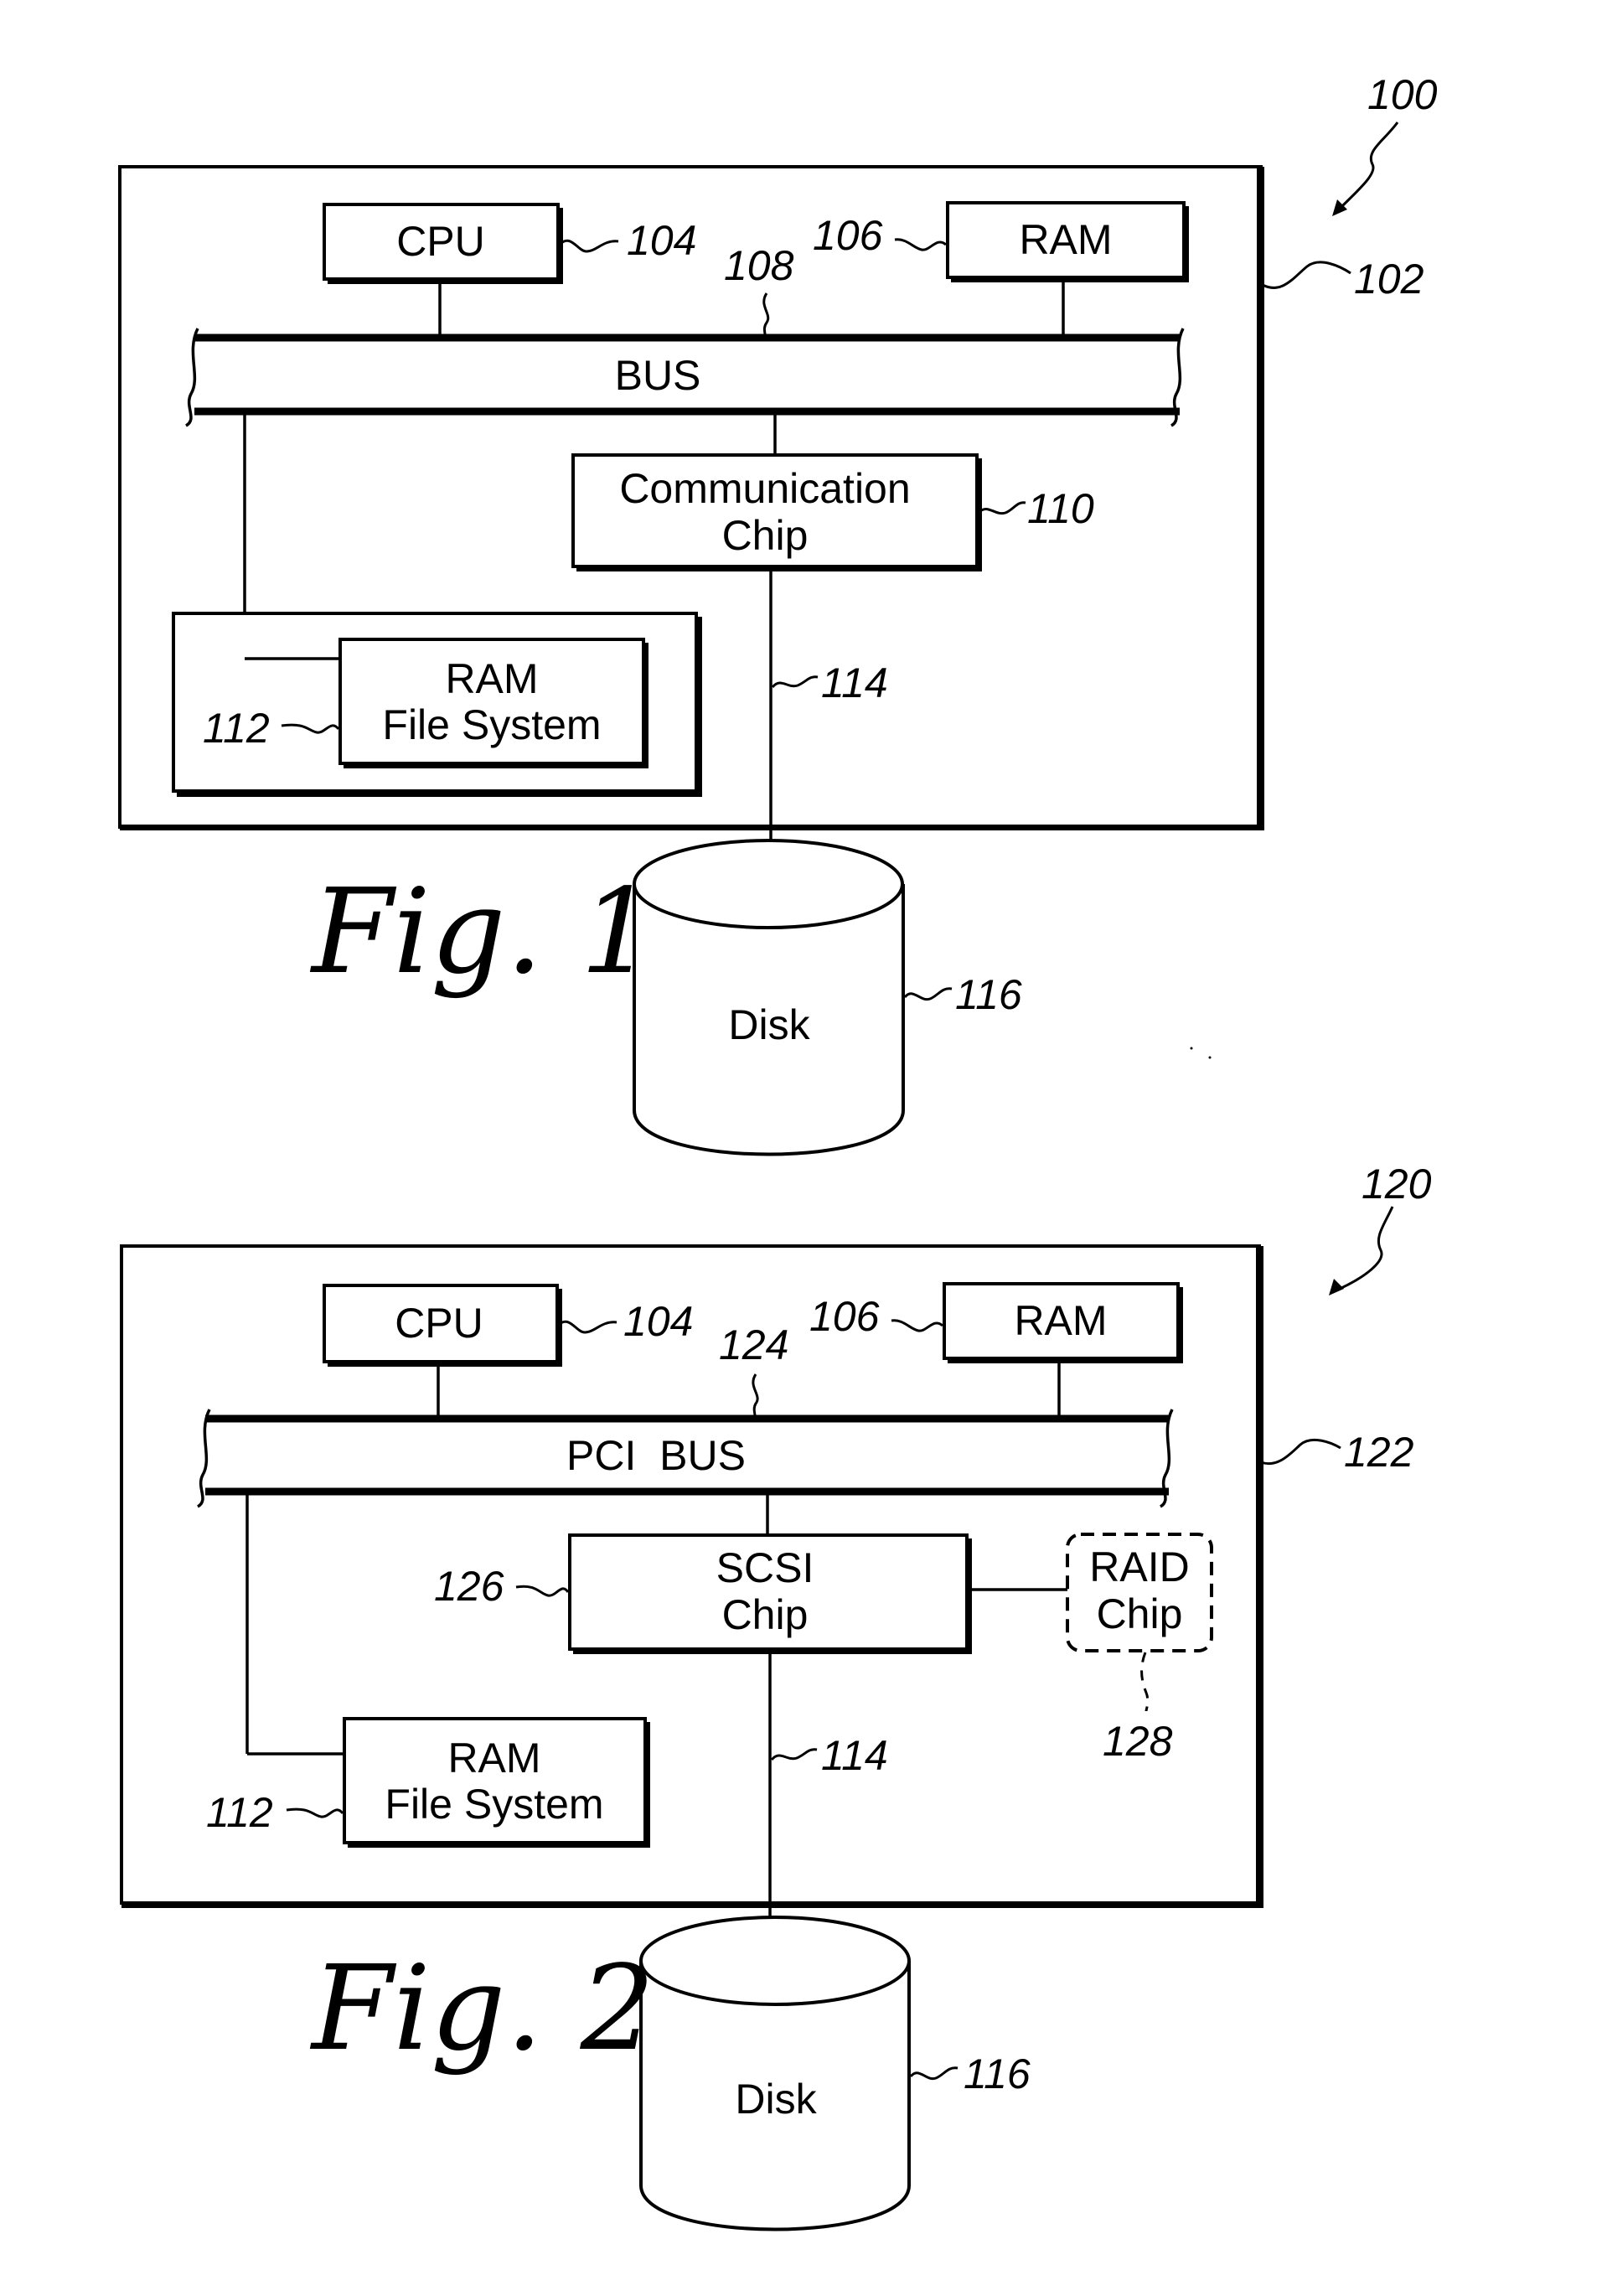  Describe the element at coordinates (658, 375) in the screenshot. I see `bus-label: BUS` at that location.